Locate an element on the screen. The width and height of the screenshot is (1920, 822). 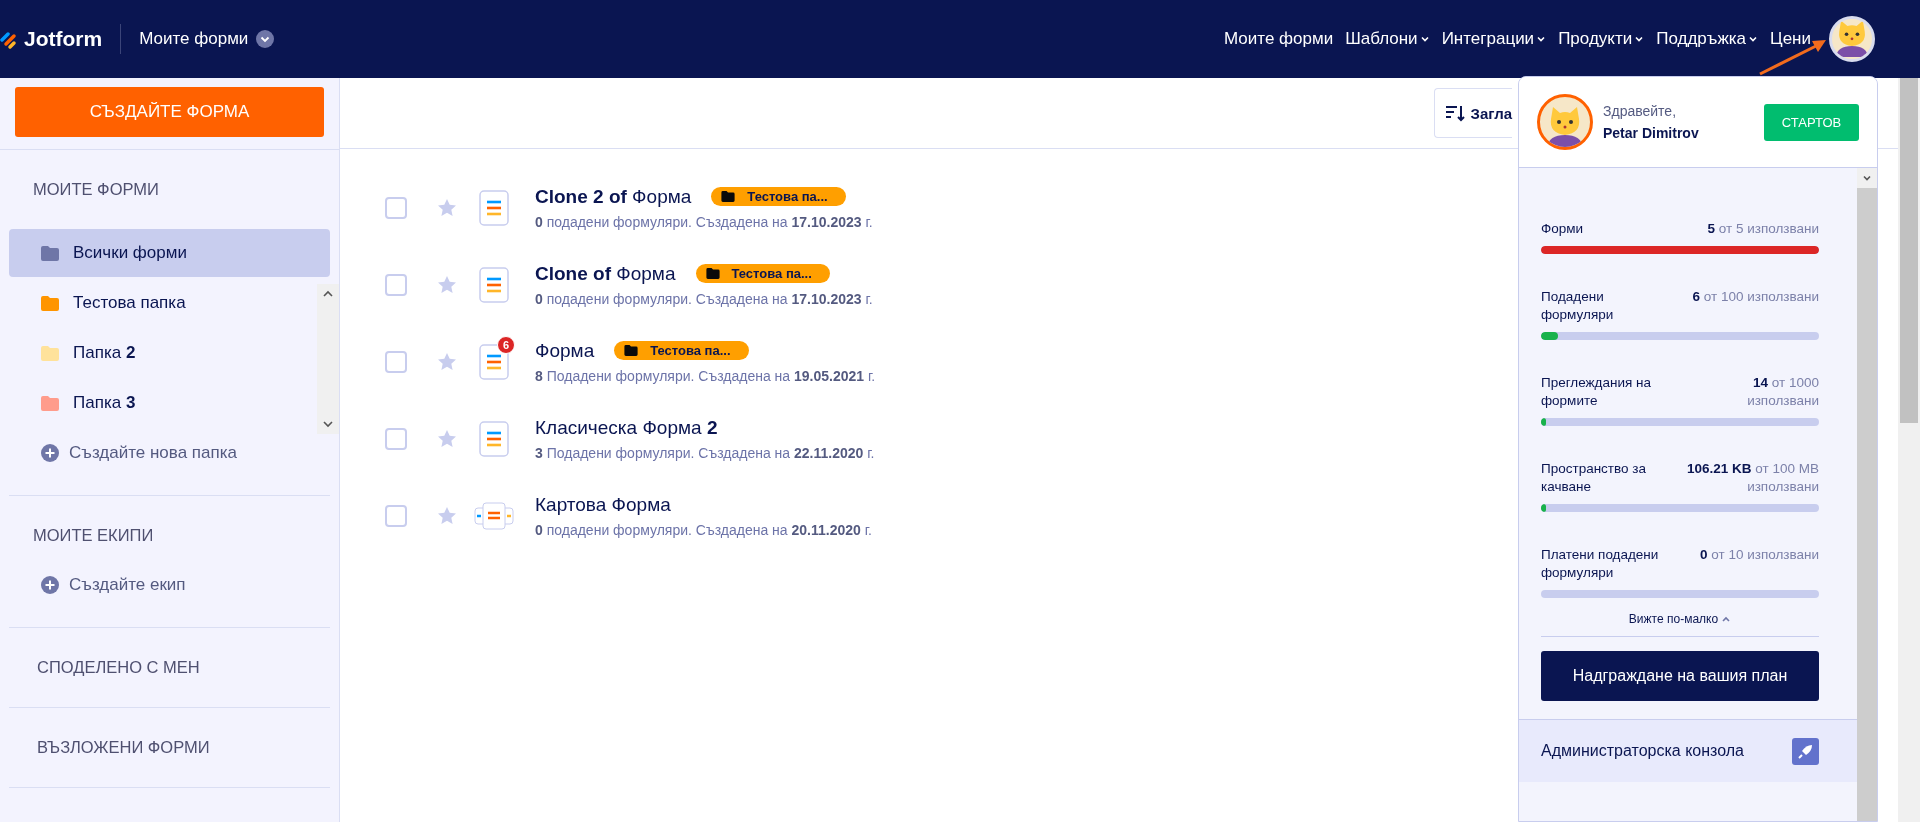
form-title: Clone of Форма is located at coordinates (605, 273).